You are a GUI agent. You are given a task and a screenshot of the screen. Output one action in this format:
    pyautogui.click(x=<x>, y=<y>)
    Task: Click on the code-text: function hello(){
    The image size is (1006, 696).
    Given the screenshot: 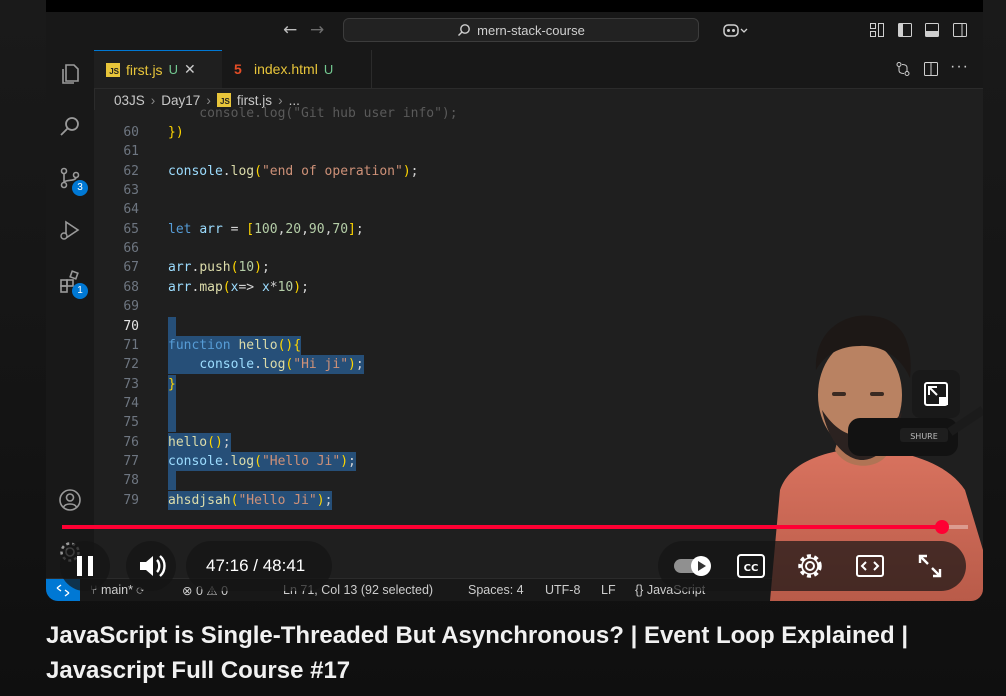 What is the action you would take?
    pyautogui.click(x=235, y=345)
    